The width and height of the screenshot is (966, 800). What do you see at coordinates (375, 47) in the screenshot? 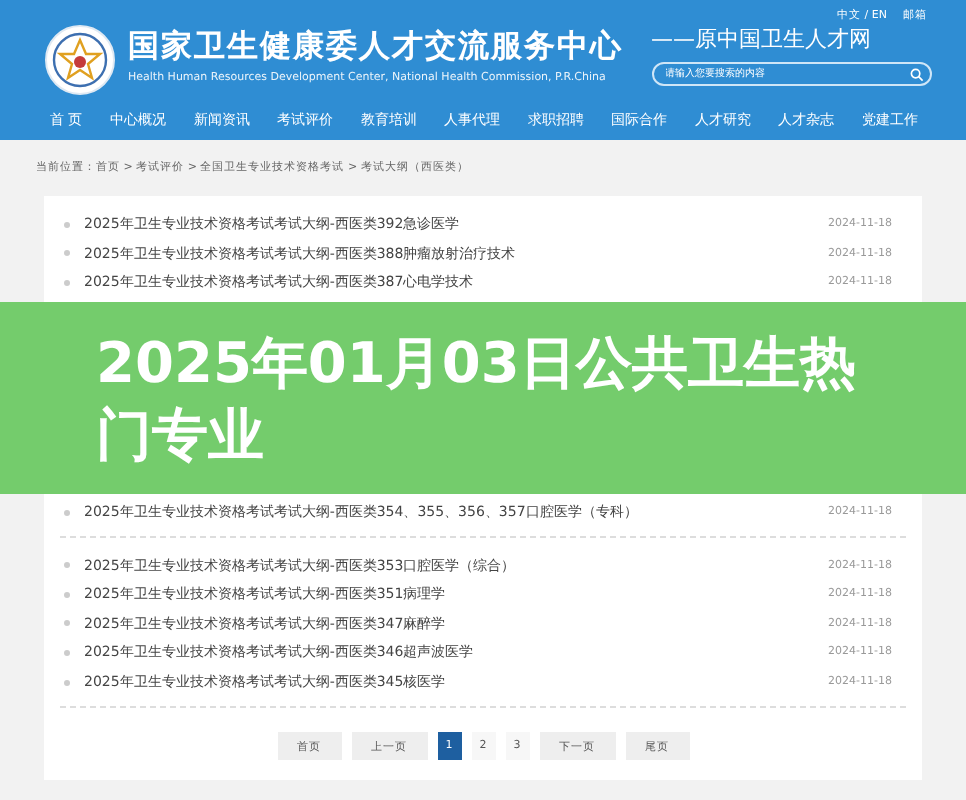
I see `site-title: 国家卫生健康委人才交流服务中心` at bounding box center [375, 47].